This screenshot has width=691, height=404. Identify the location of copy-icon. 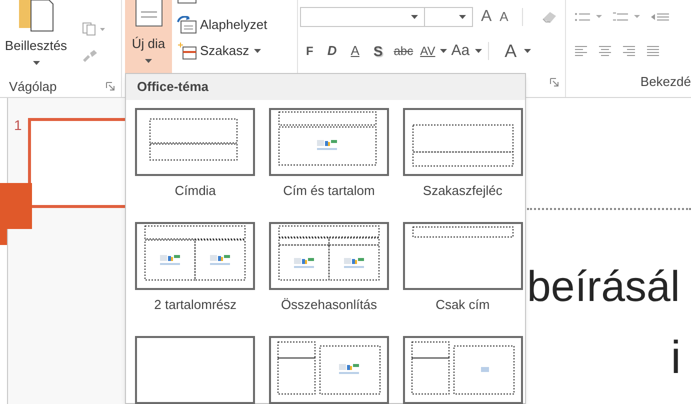
(94, 29).